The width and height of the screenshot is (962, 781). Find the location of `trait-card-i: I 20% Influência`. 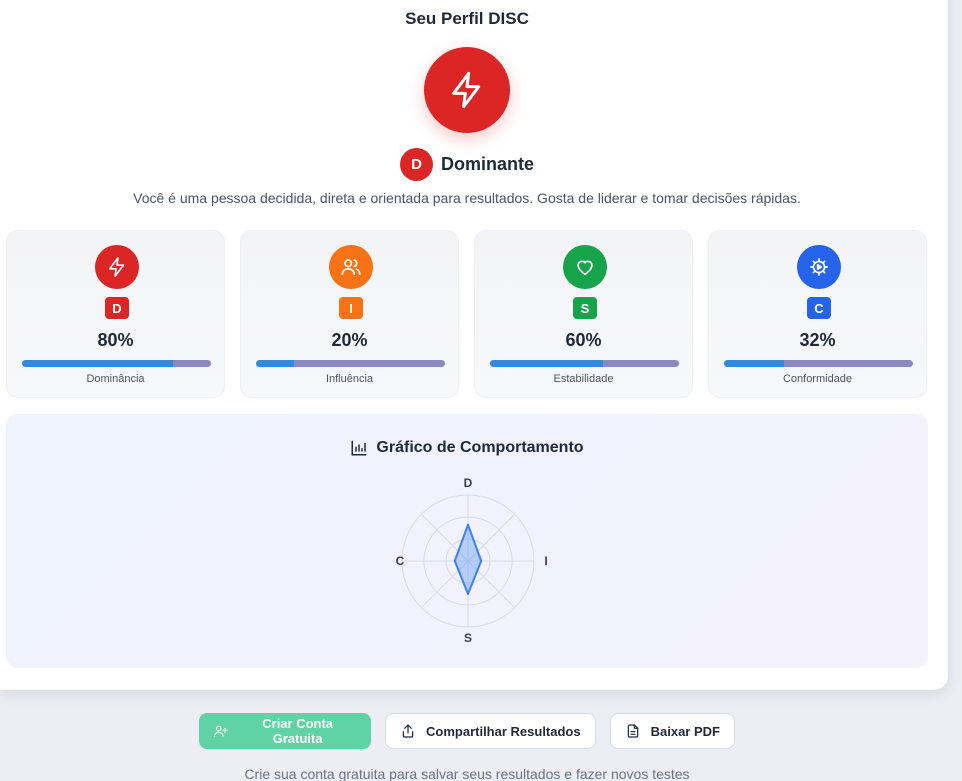

trait-card-i: I 20% Influência is located at coordinates (349, 314).